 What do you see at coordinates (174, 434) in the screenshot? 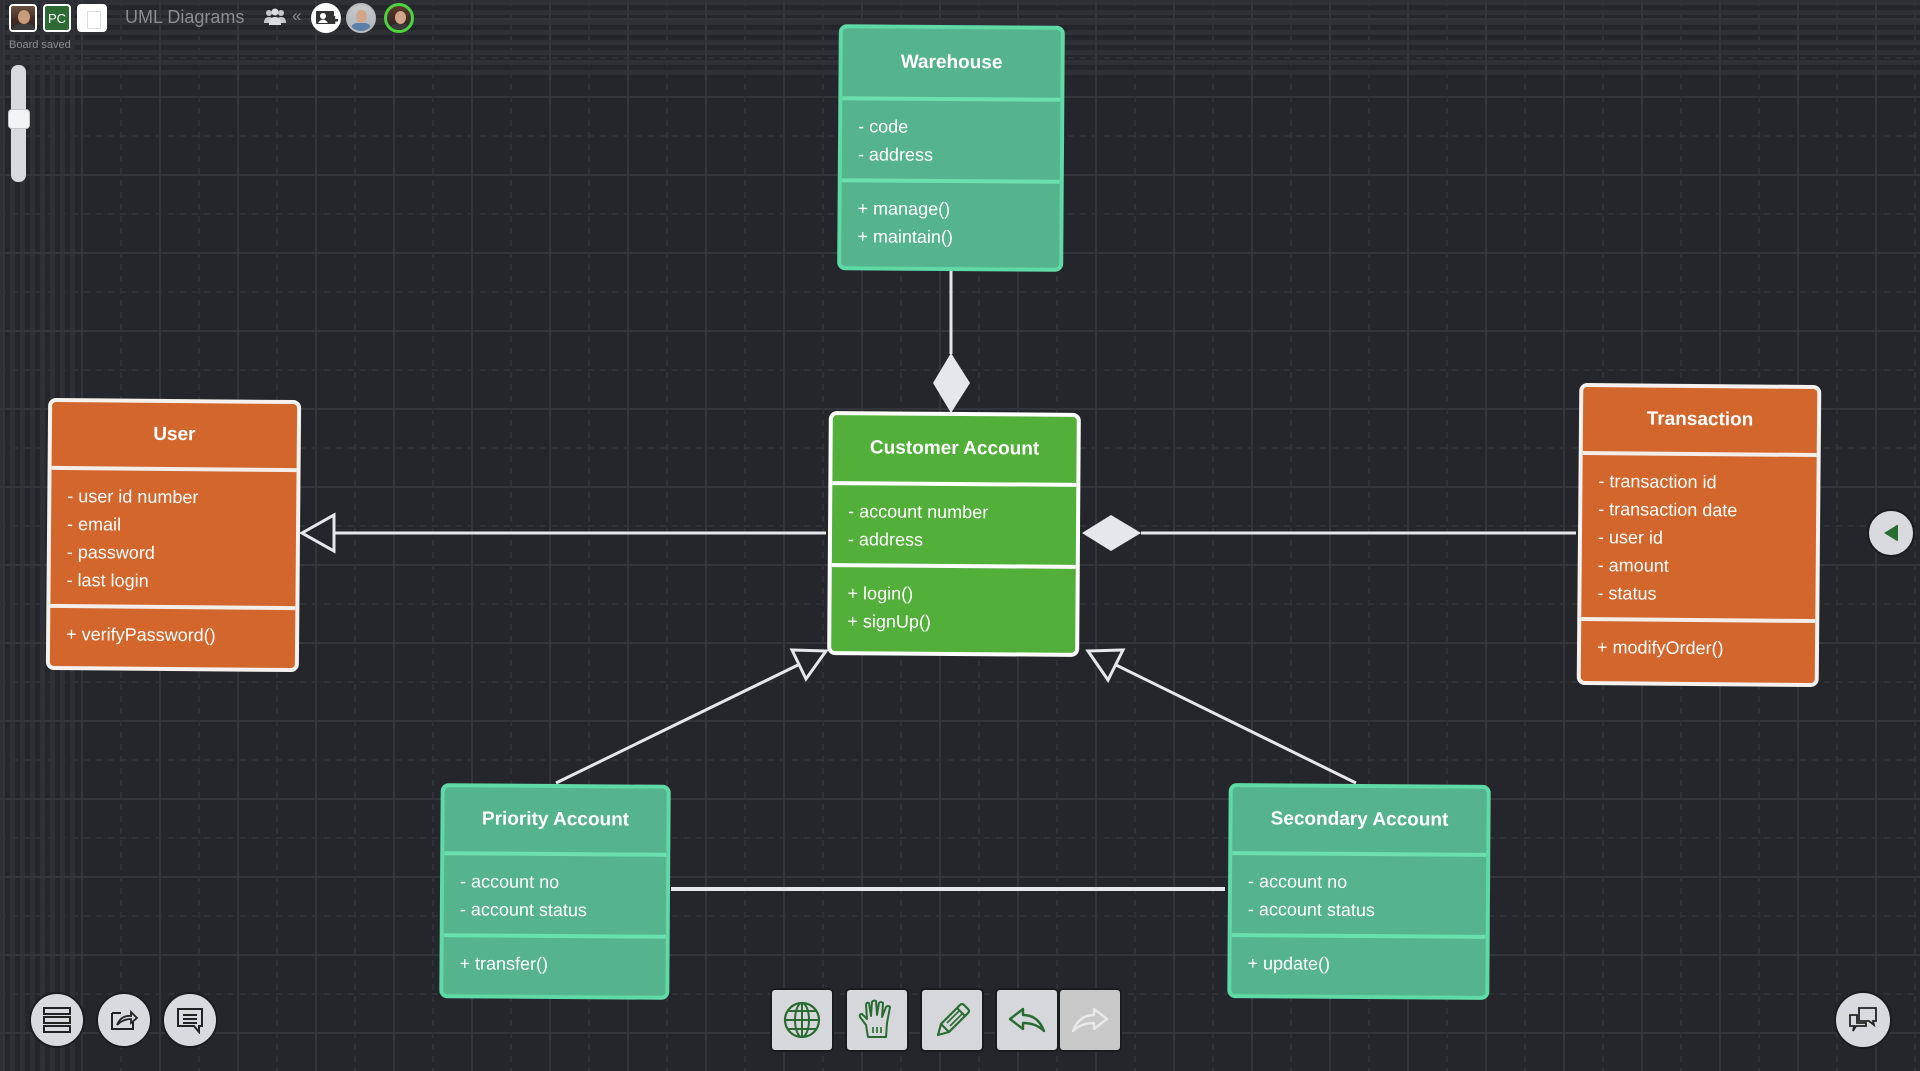
I see `class-name: User` at bounding box center [174, 434].